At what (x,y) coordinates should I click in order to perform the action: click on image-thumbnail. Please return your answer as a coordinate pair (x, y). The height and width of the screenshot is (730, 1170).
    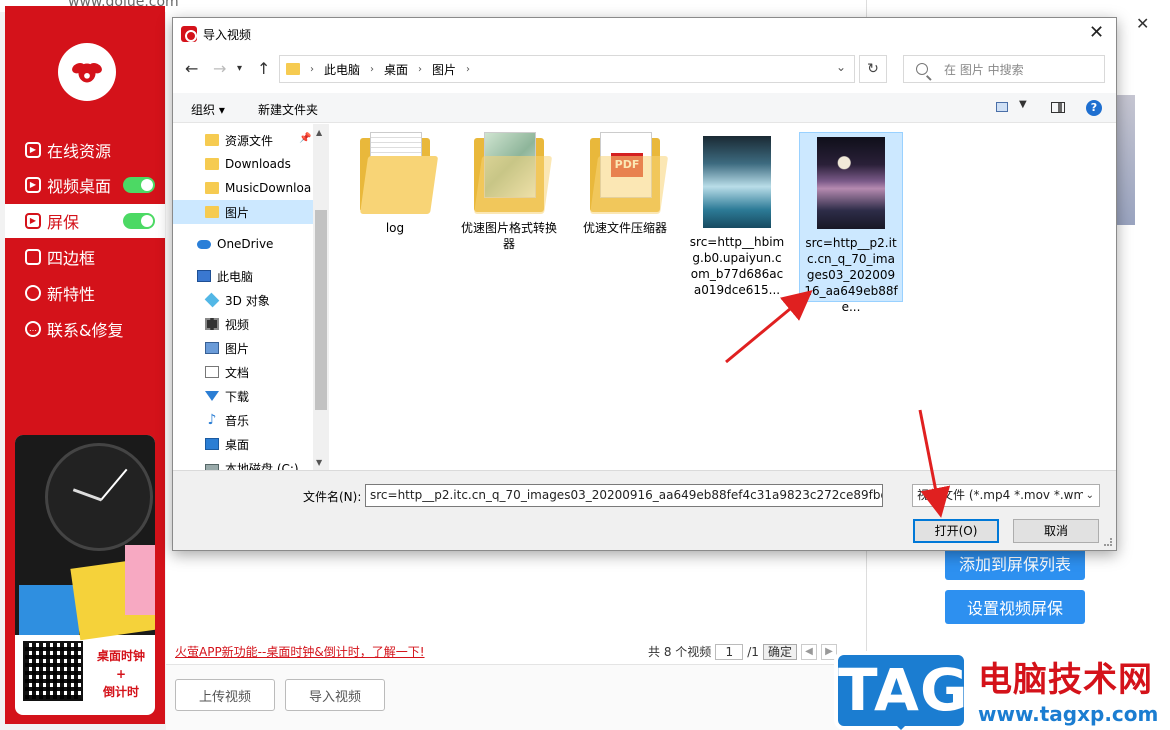
    Looking at the image, I should click on (737, 182).